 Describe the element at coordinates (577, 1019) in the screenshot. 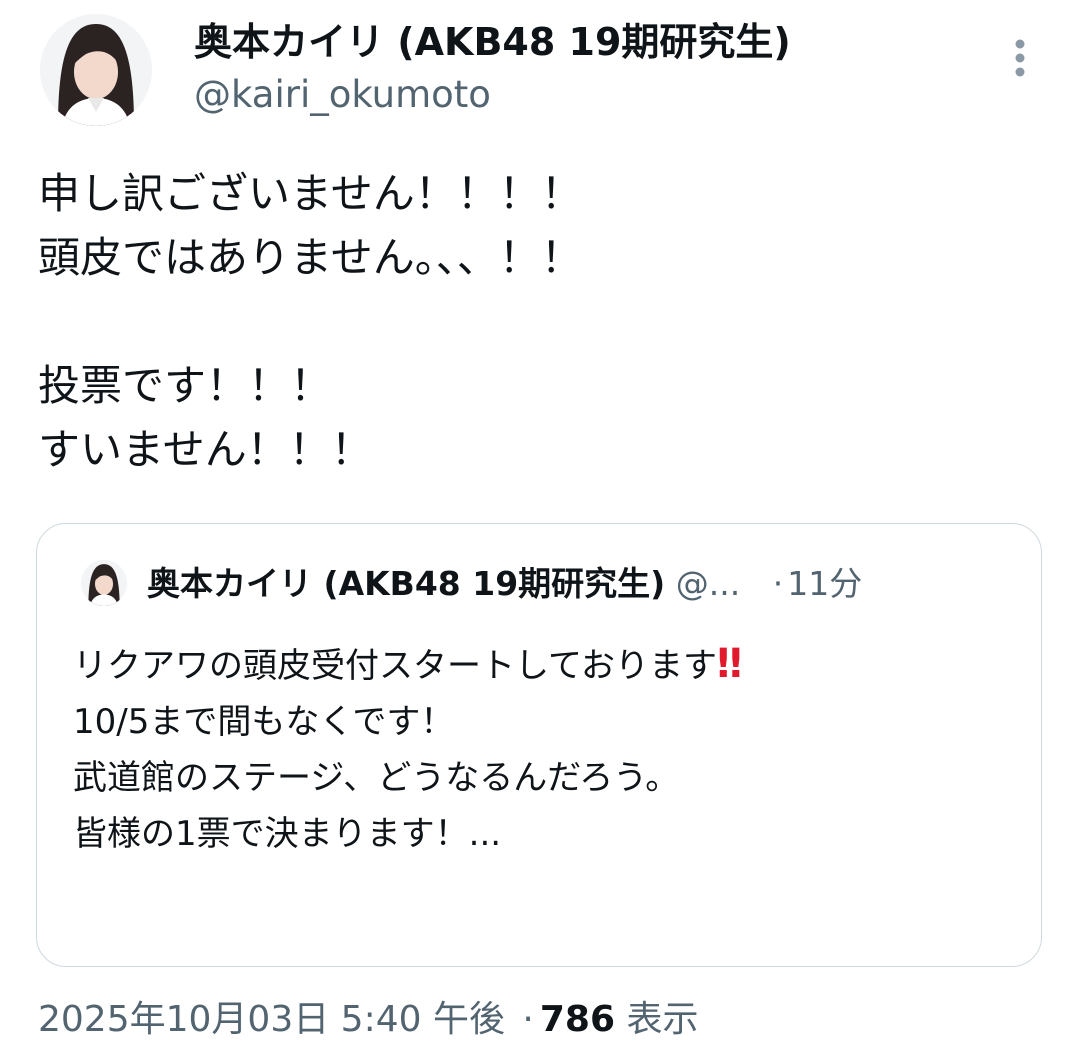

I see `views-count: 786` at that location.